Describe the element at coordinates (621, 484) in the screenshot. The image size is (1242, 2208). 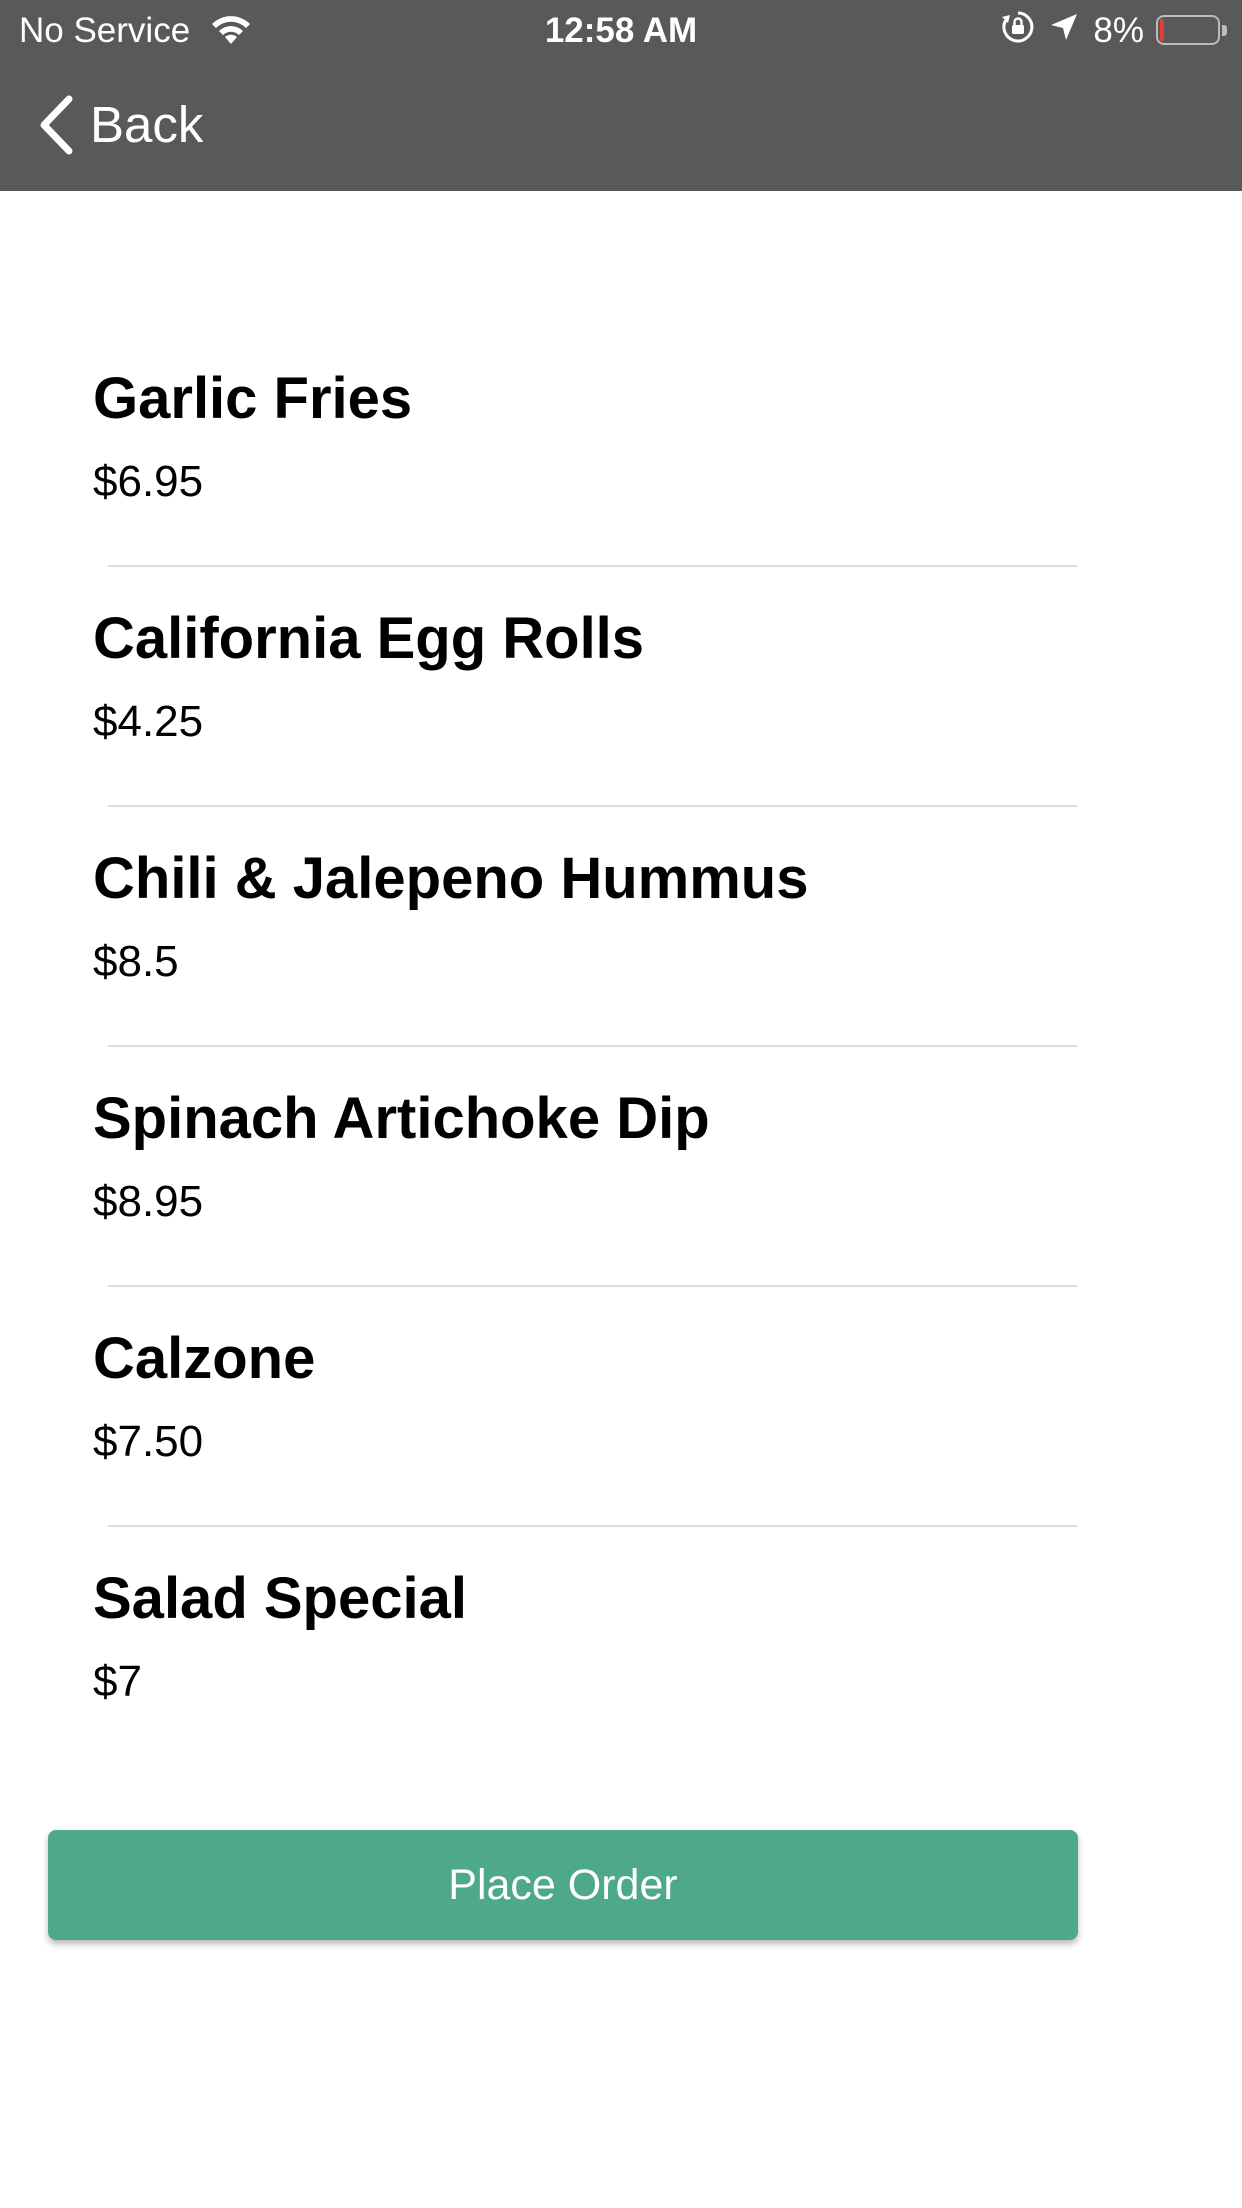
I see `menu-item: Garlic Fries $6.95` at that location.